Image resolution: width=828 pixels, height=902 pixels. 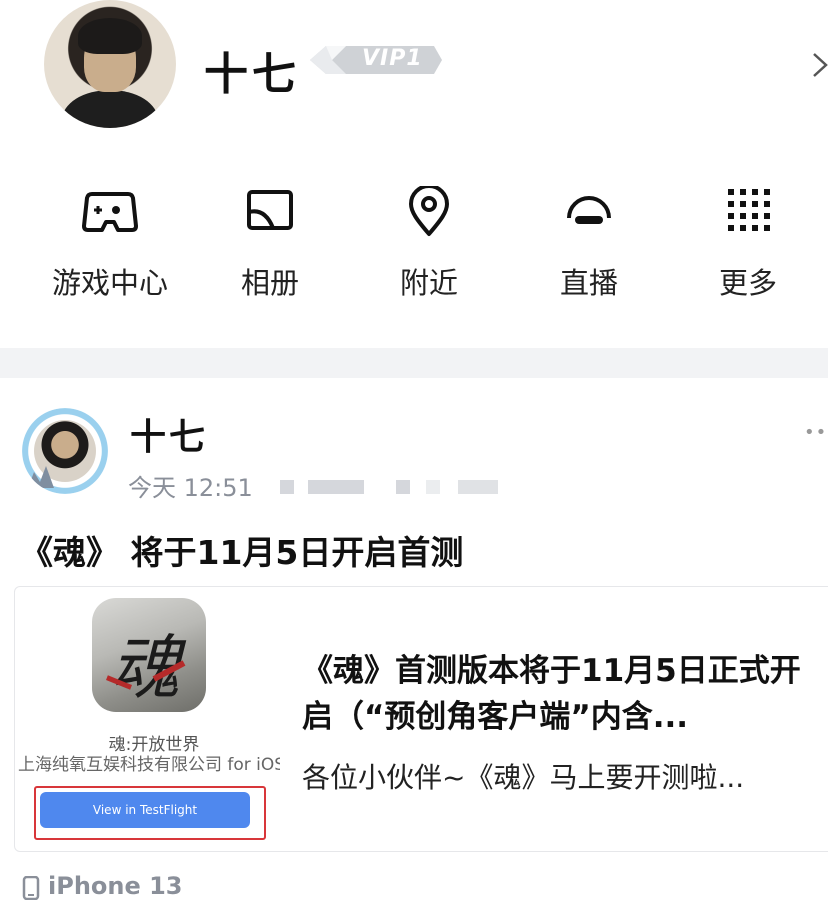 I want to click on app-icon: 魂, so click(x=149, y=655).